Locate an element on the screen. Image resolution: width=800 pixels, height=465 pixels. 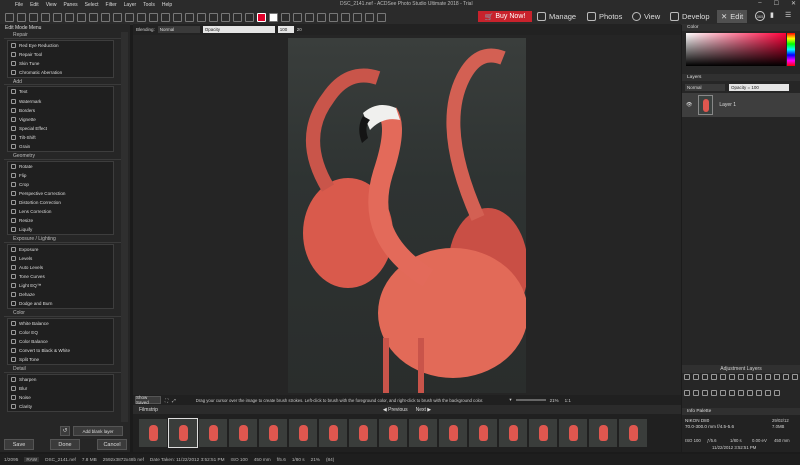
menu-item: White Balance is located at coordinates (60, 323).